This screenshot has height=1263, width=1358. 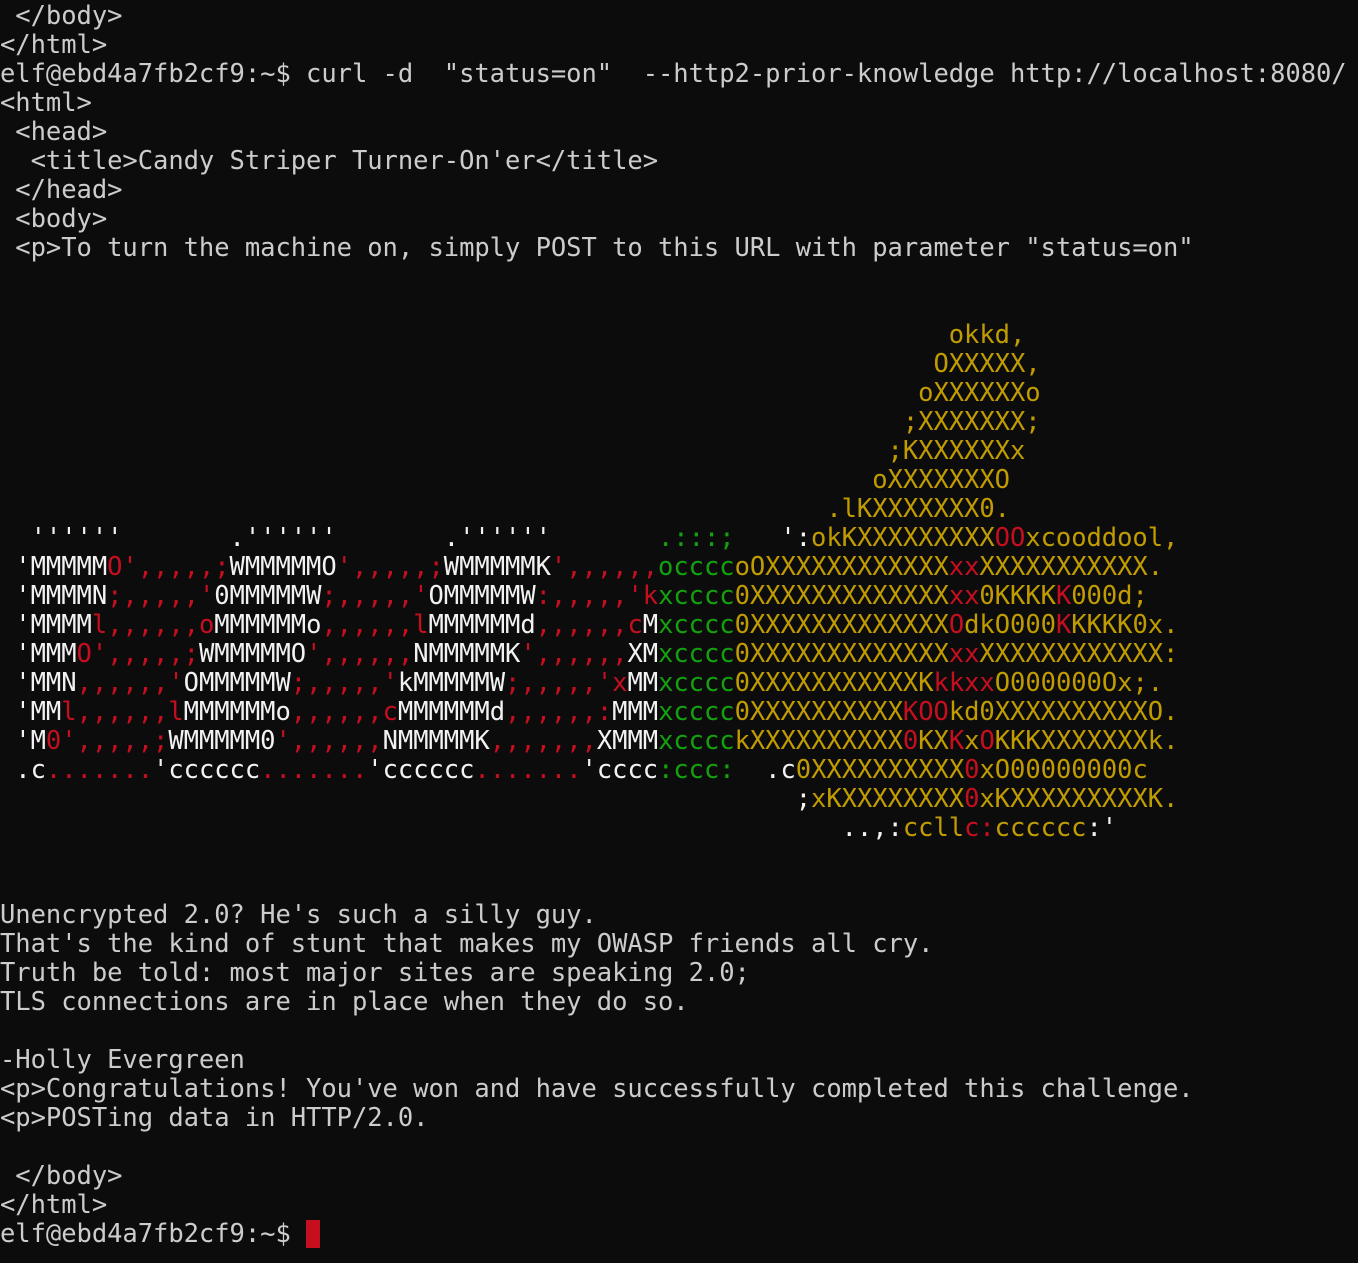 What do you see at coordinates (1079, 654) in the screenshot?
I see `text-segment: XXXXXXXXXXXX:` at bounding box center [1079, 654].